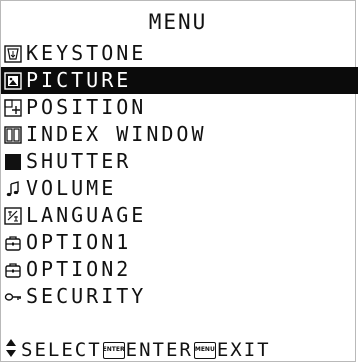  What do you see at coordinates (13, 80) in the screenshot?
I see `picture-icon` at bounding box center [13, 80].